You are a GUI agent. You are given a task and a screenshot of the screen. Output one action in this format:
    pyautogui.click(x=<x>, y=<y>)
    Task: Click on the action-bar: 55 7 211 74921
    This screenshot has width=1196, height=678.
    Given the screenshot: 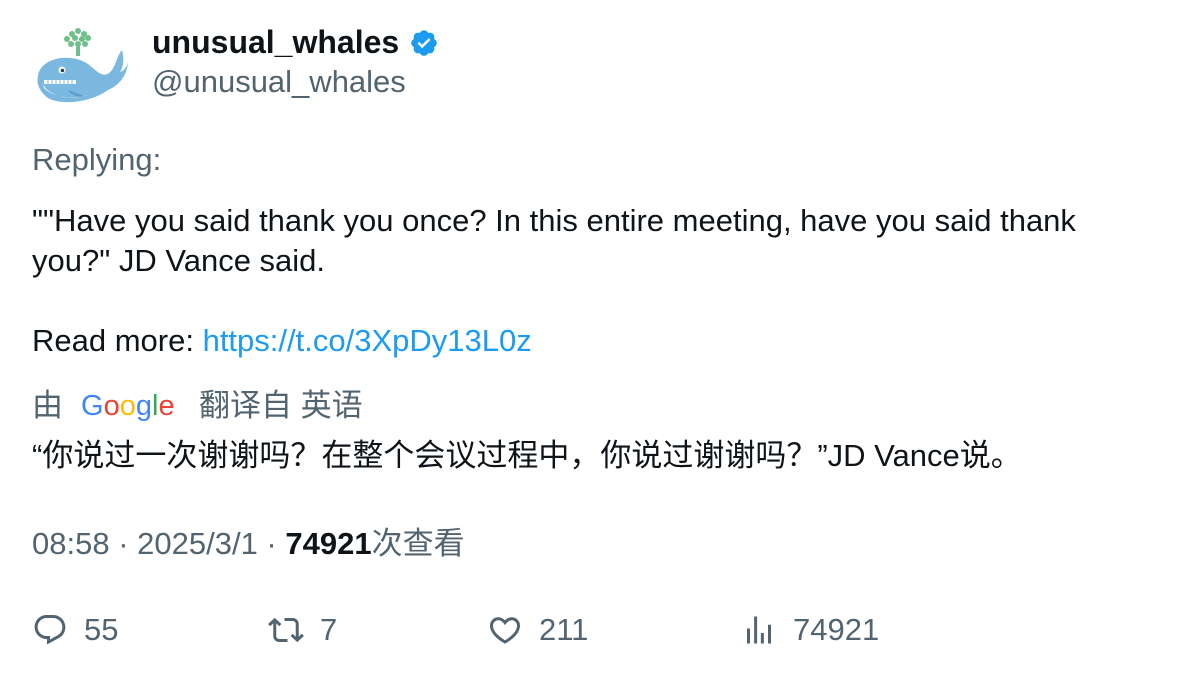 What is the action you would take?
    pyautogui.click(x=597, y=632)
    